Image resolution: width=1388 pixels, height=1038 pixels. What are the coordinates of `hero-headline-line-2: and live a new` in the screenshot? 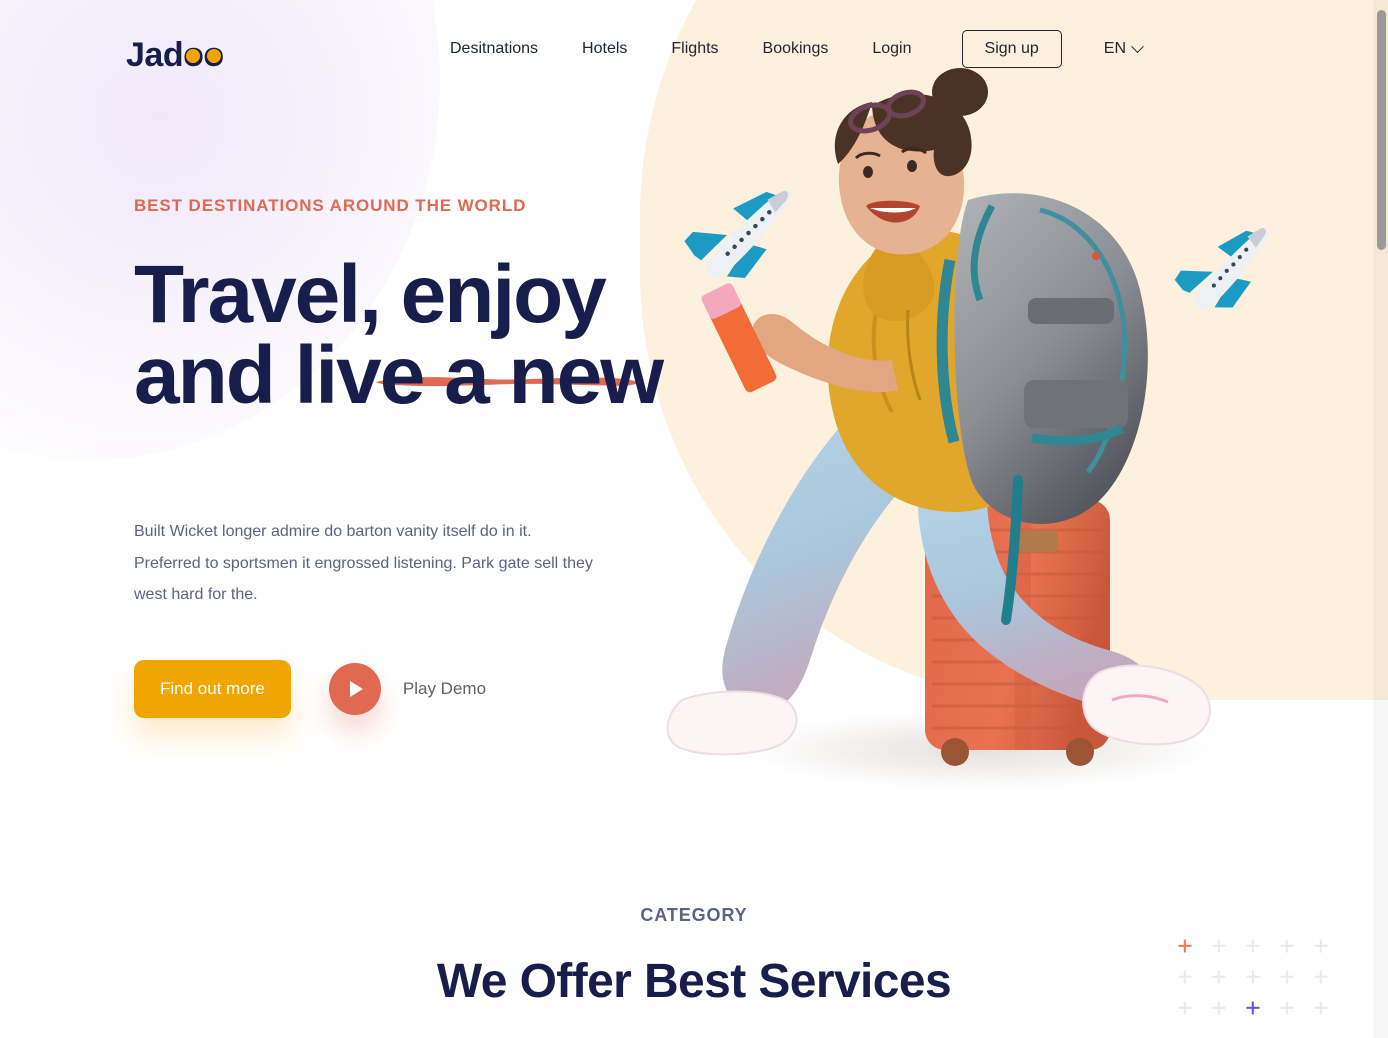 It's located at (399, 376).